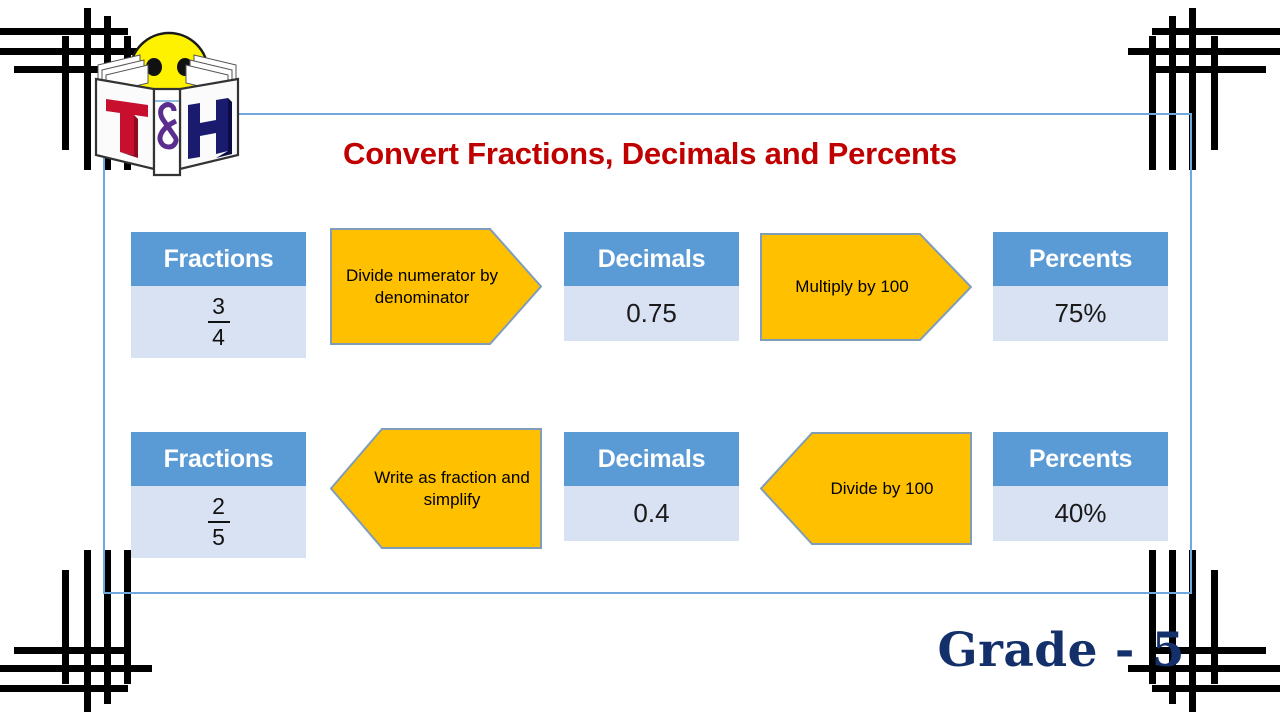  I want to click on fractions-value-row2: 2 5, so click(218, 522).